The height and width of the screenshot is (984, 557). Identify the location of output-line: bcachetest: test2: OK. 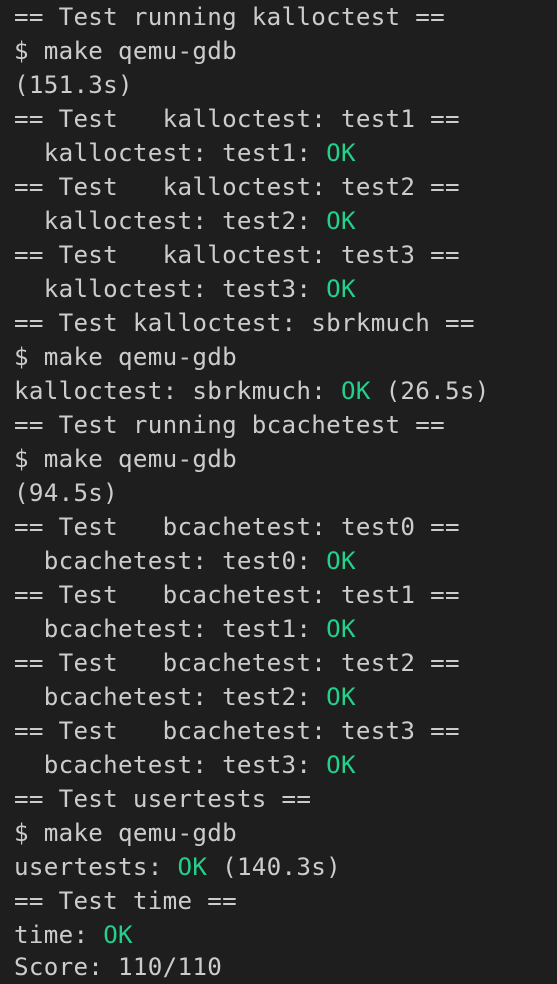
(185, 697).